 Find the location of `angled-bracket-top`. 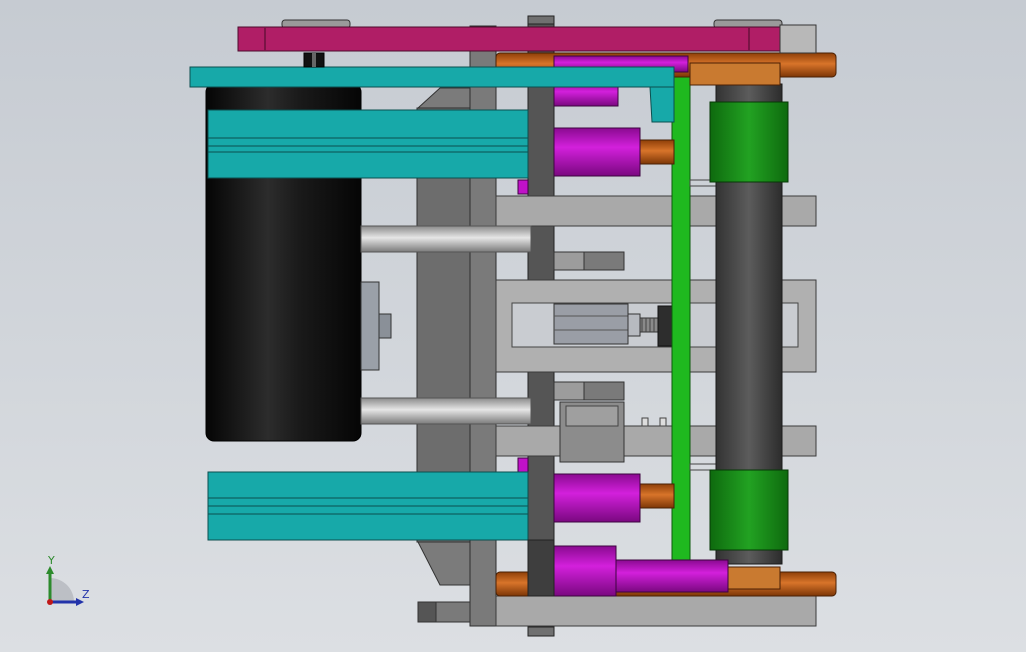

angled-bracket-top is located at coordinates (443, 98).